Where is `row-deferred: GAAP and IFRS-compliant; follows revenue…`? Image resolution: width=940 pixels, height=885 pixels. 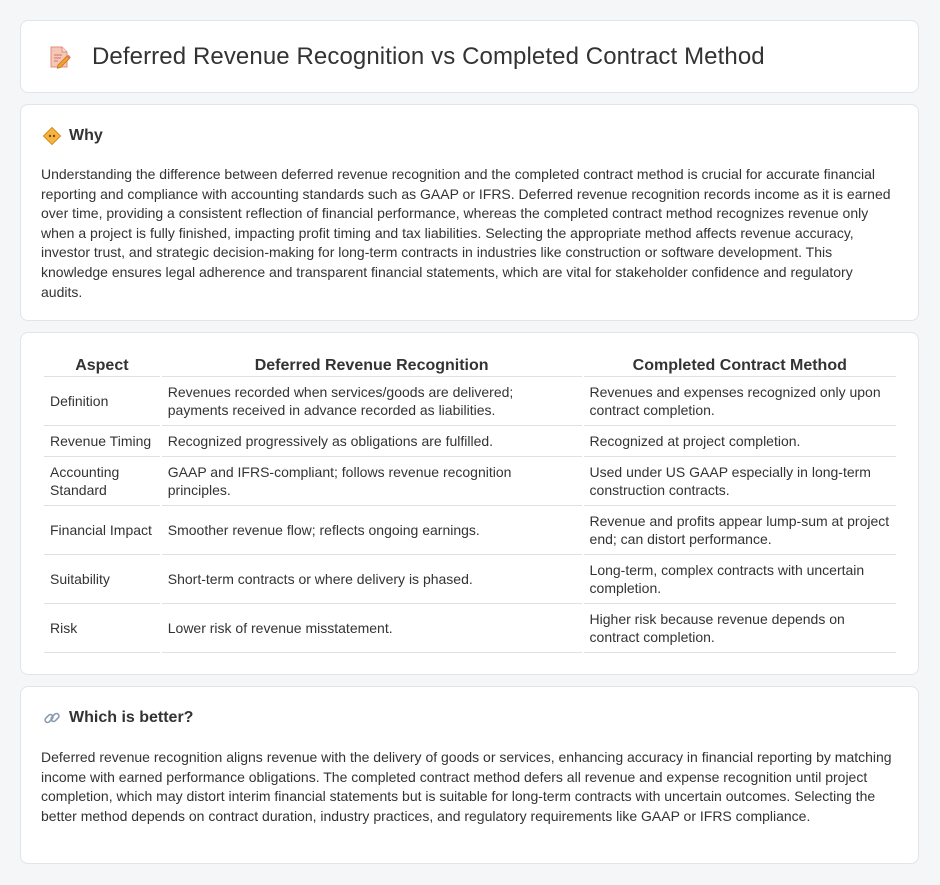
row-deferred: GAAP and IFRS-compliant; follows revenue… is located at coordinates (371, 481).